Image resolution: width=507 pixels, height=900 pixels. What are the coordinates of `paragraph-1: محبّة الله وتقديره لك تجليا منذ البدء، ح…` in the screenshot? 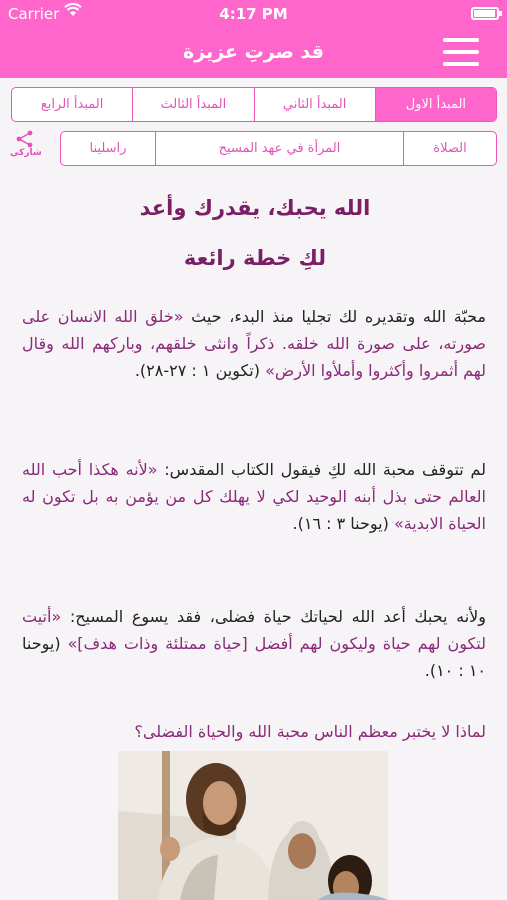 It's located at (254, 343).